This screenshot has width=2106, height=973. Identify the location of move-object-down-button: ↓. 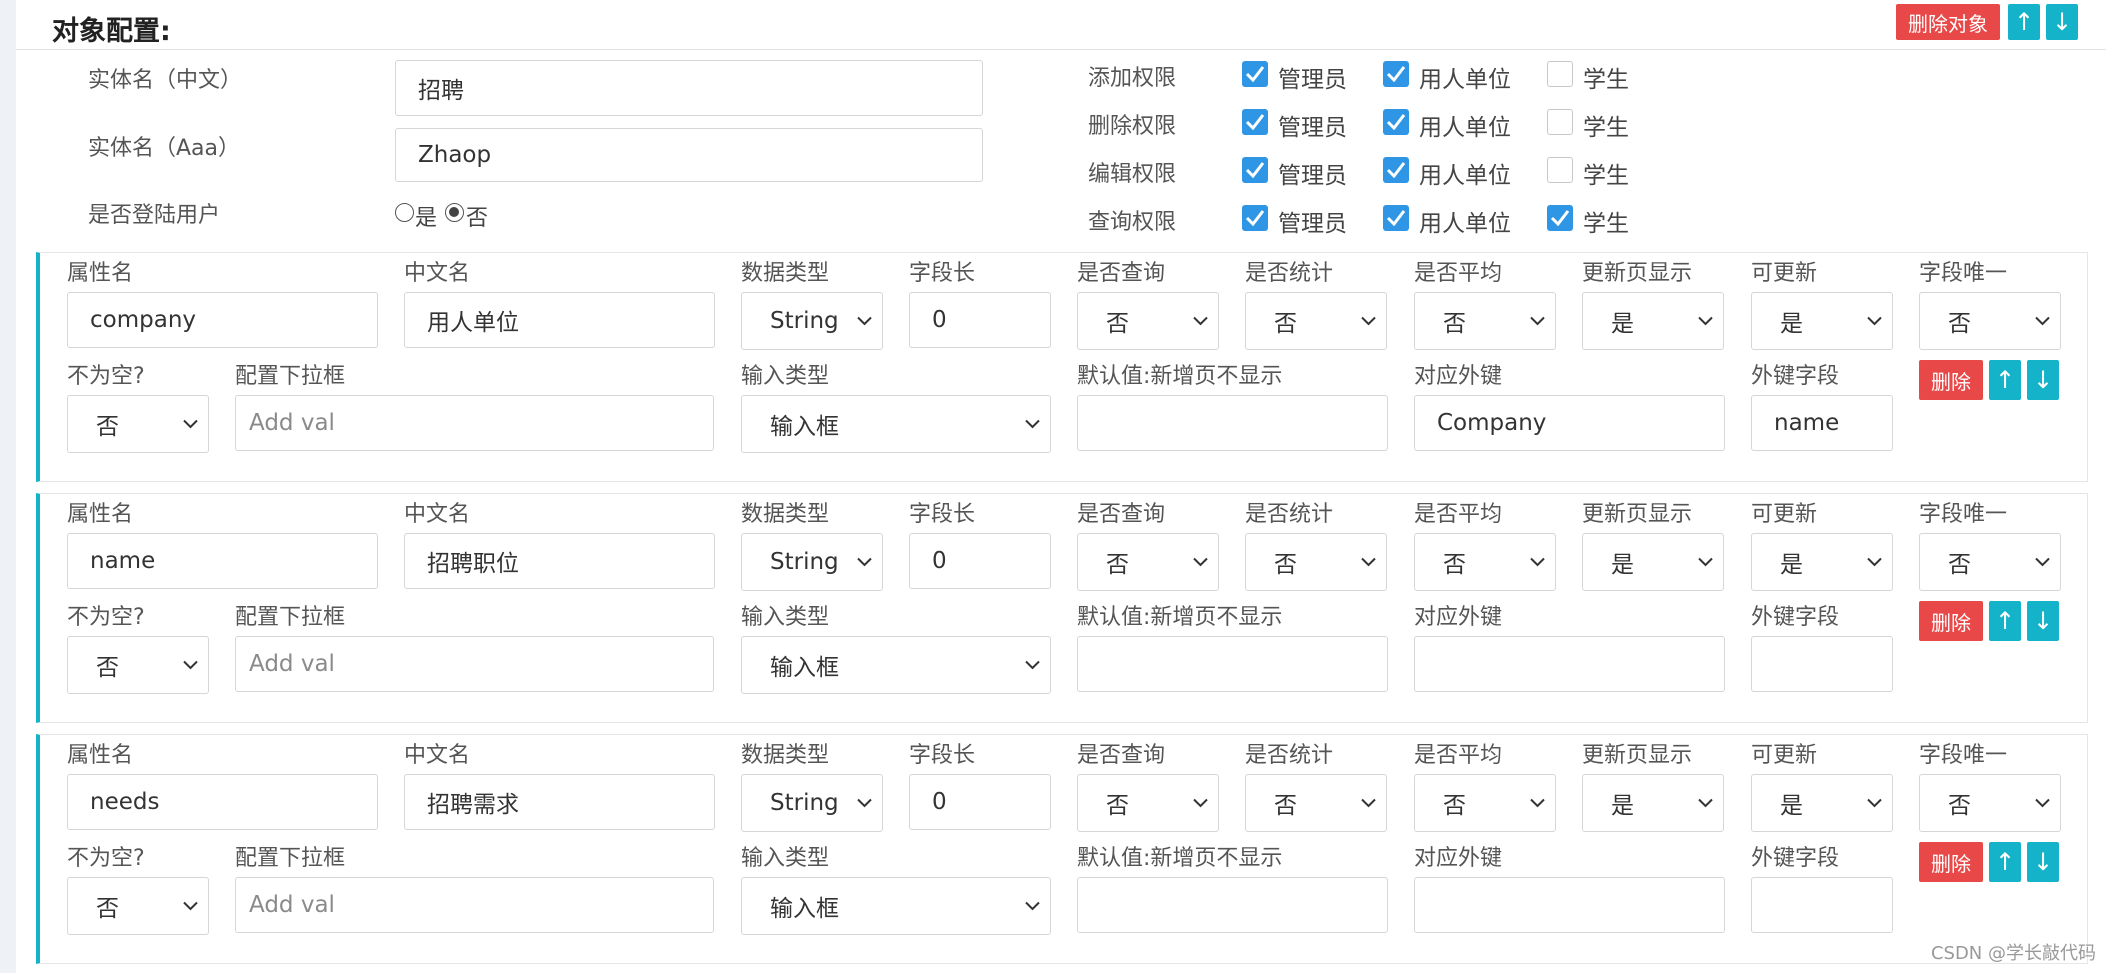
(2062, 22).